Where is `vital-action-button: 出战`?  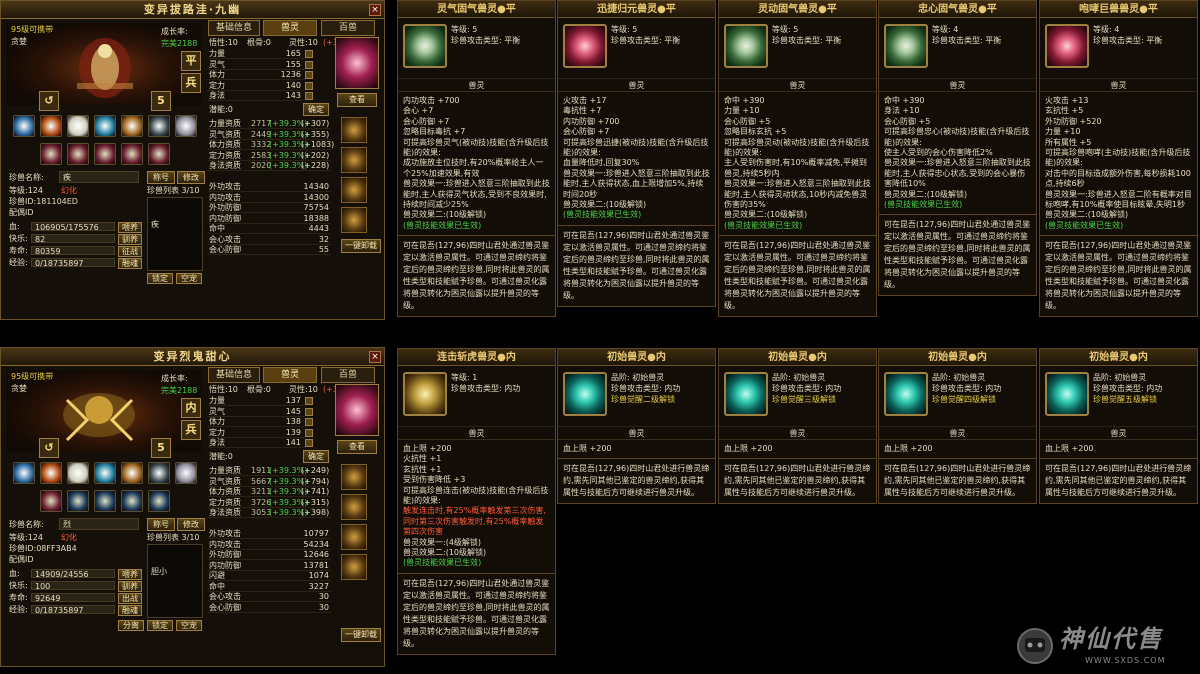
vital-action-button: 出战 is located at coordinates (130, 598).